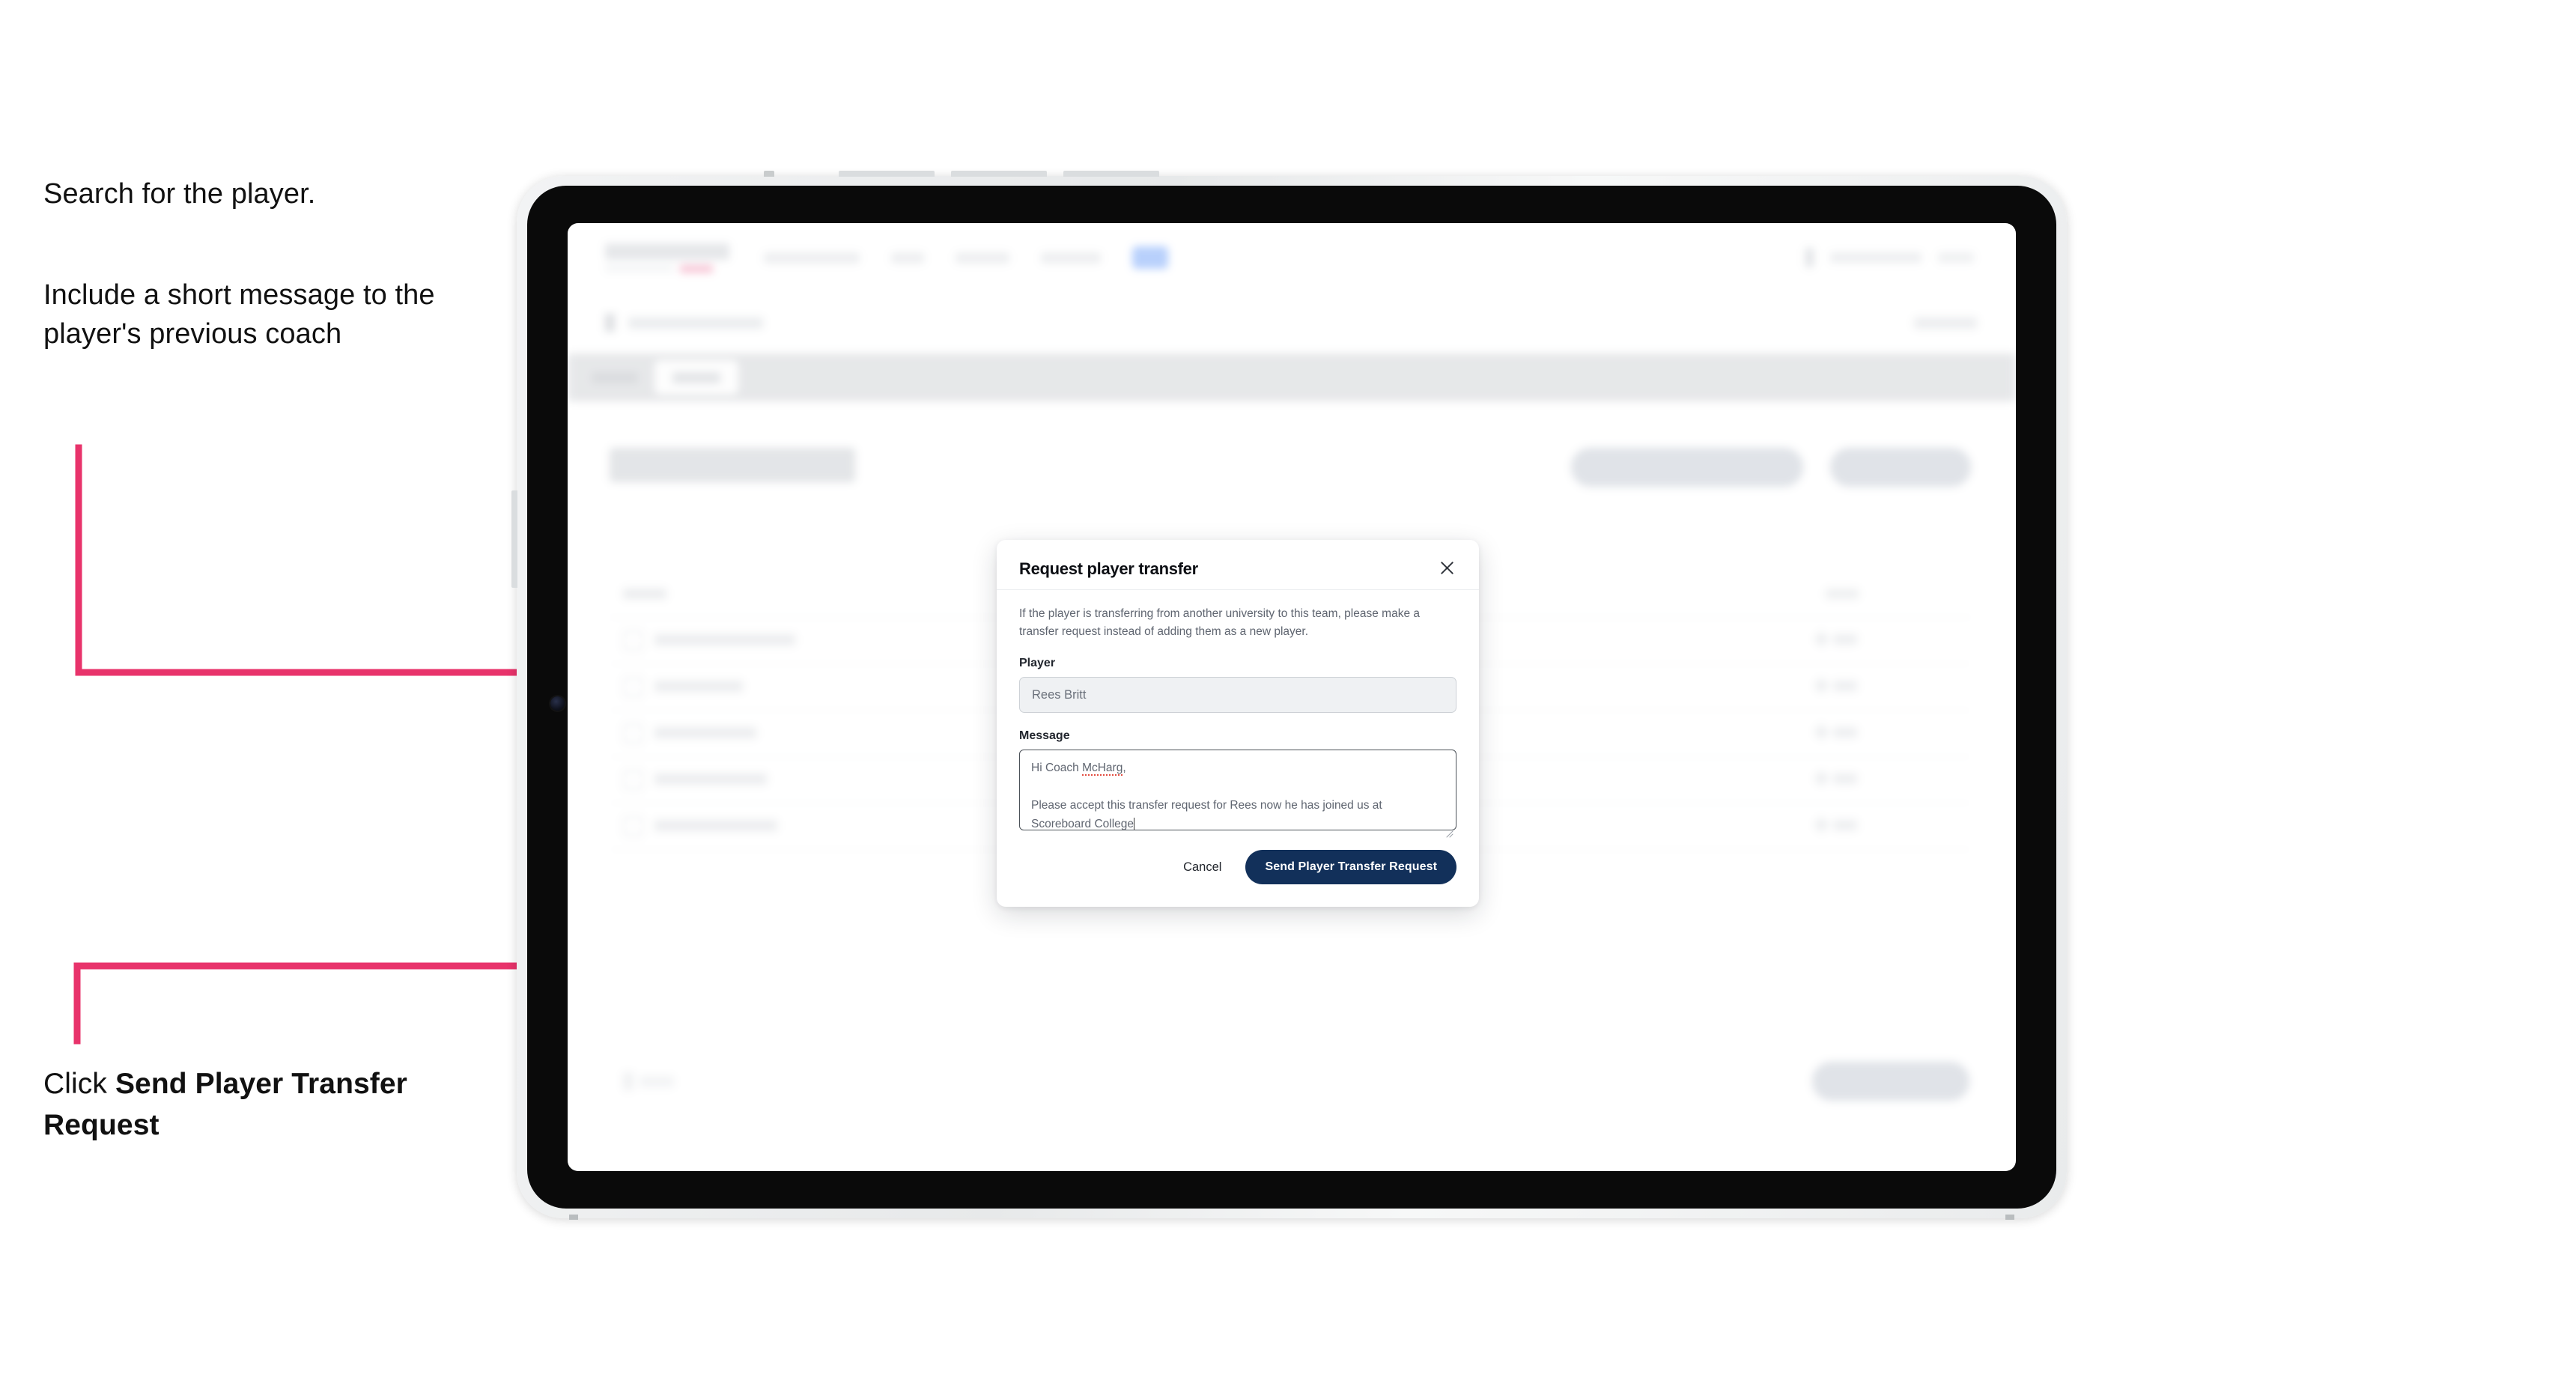 This screenshot has height=1386, width=2576. I want to click on message-spellcheck-word: McHarg, so click(1102, 769).